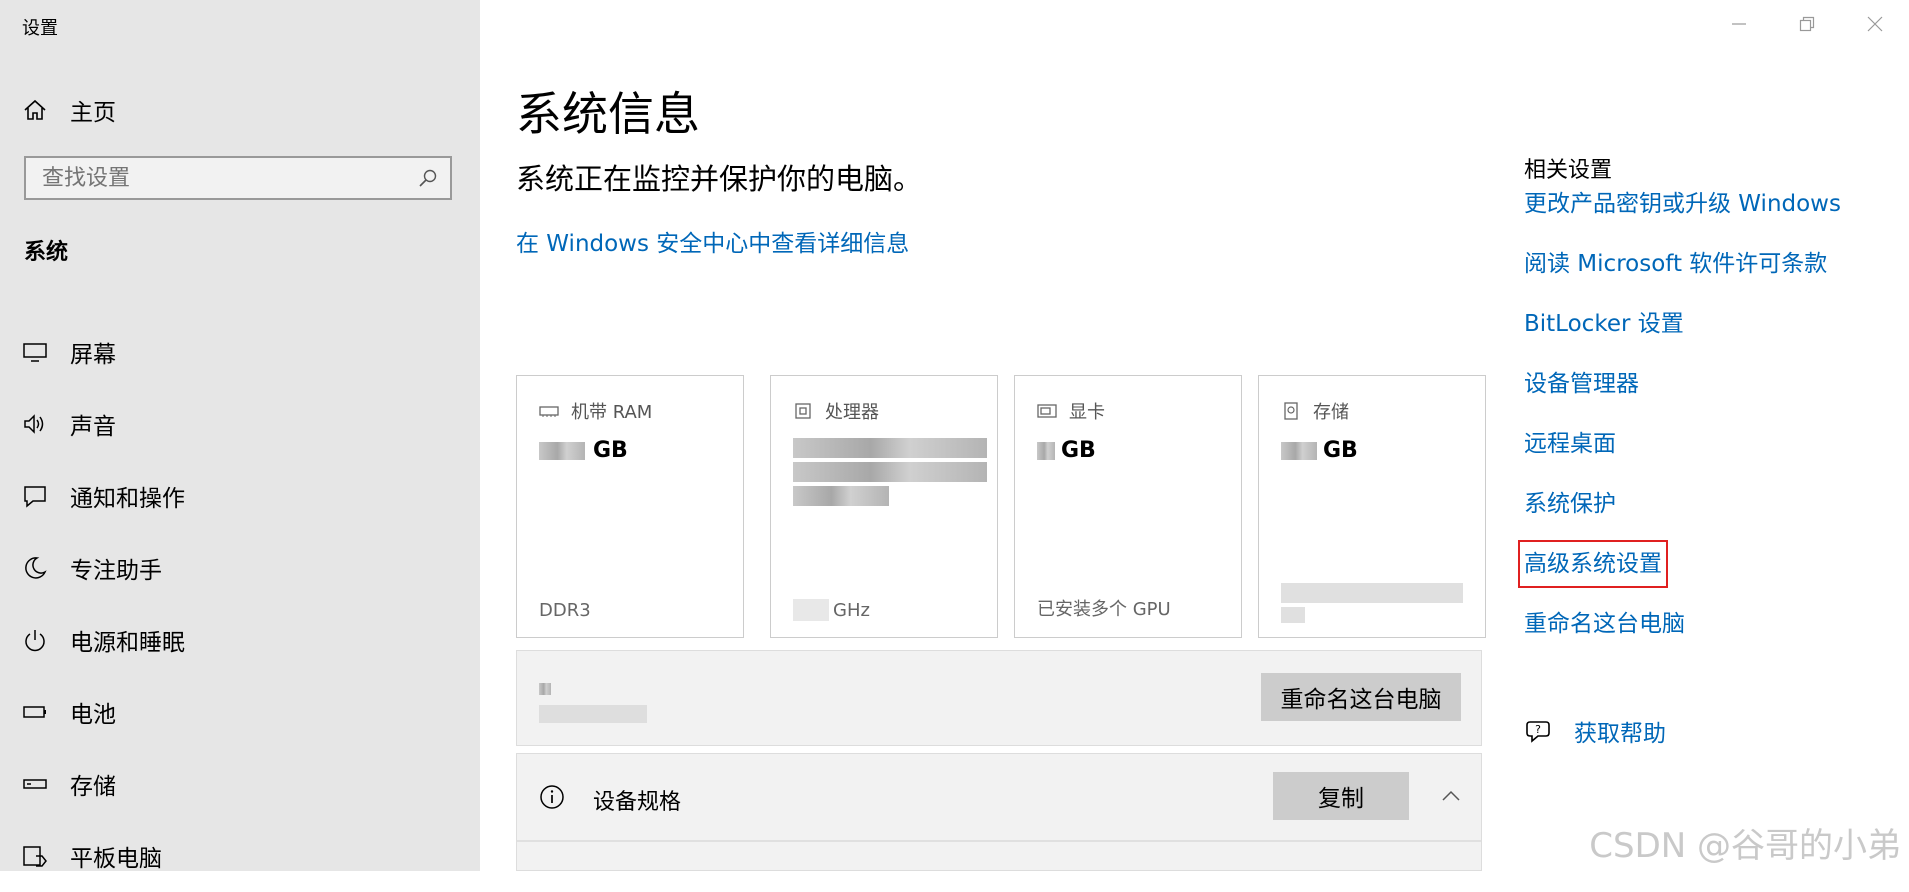  I want to click on nav-item-tablet: 平板电脑, so click(103, 856).